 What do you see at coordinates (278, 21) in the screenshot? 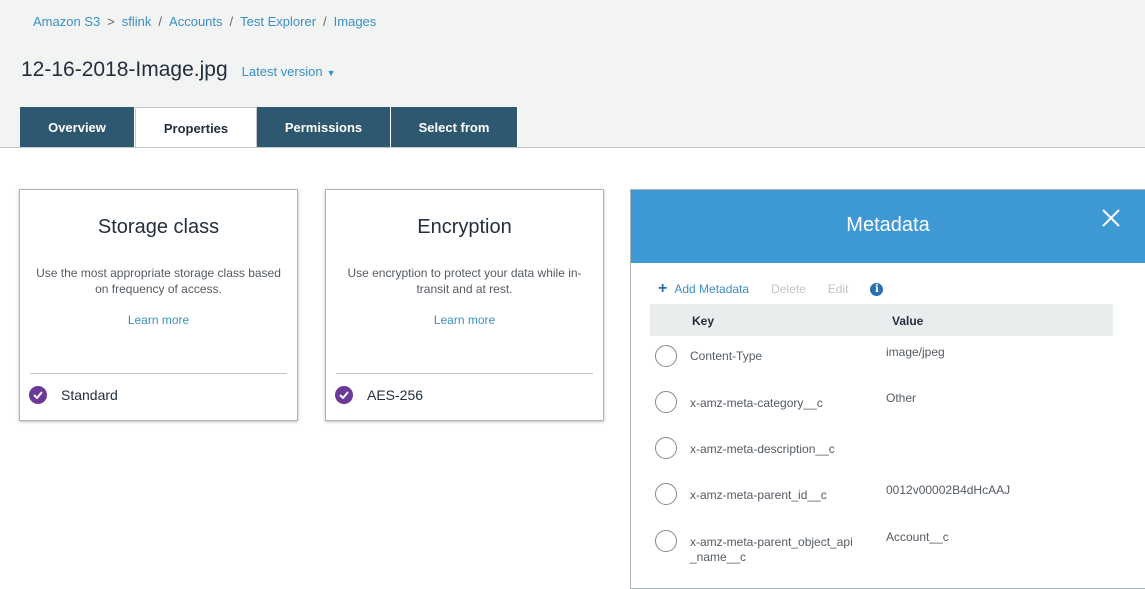
I see `breadcrumb-item-test-explorer: Test Explorer` at bounding box center [278, 21].